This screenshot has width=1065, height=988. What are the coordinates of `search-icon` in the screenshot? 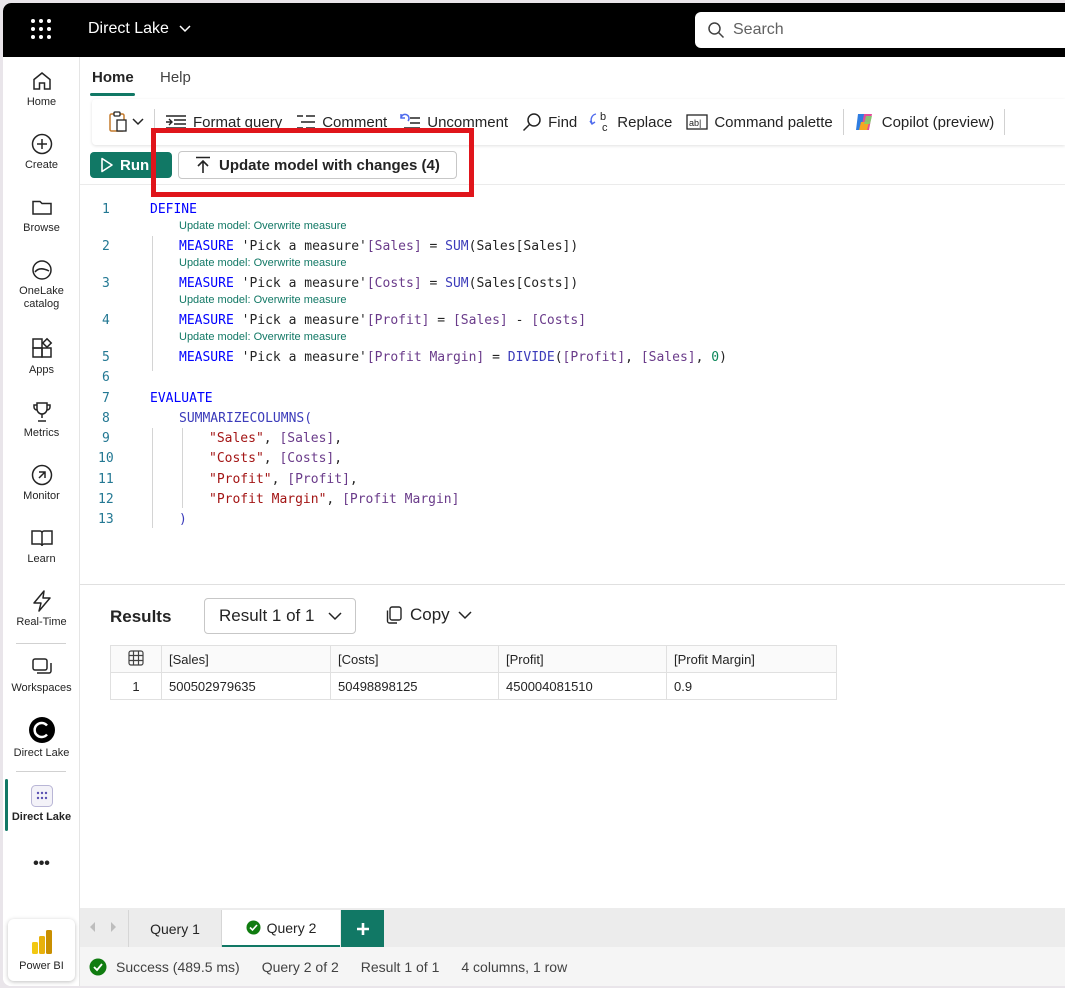 It's located at (716, 30).